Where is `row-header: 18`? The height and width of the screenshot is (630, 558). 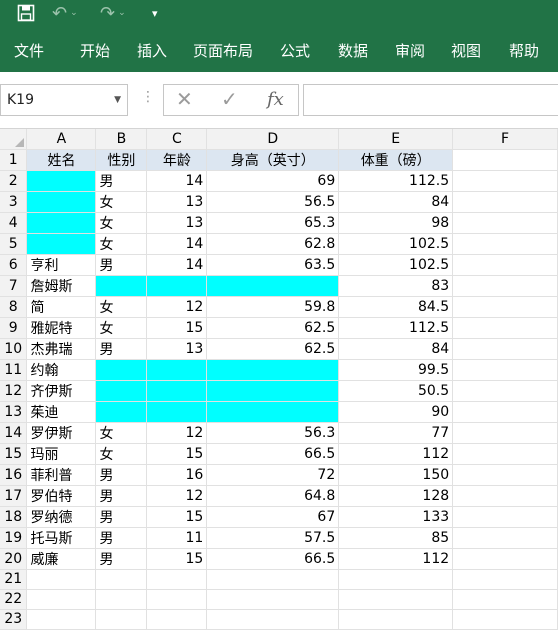 row-header: 18 is located at coordinates (14, 517).